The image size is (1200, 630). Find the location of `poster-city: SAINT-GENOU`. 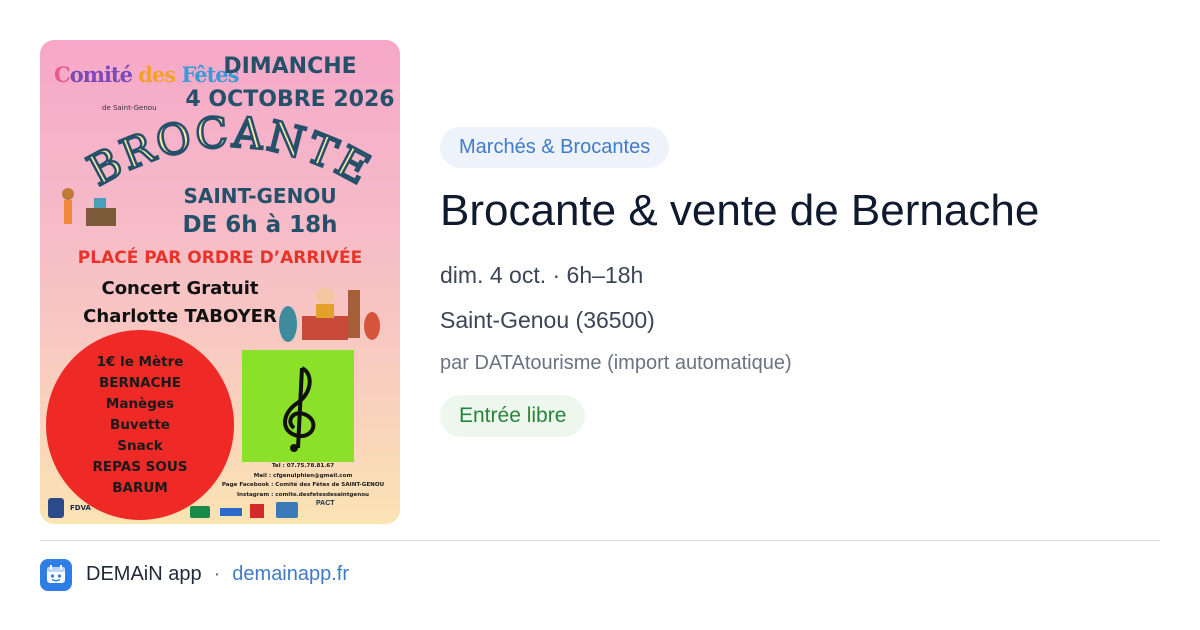

poster-city: SAINT-GENOU is located at coordinates (260, 196).